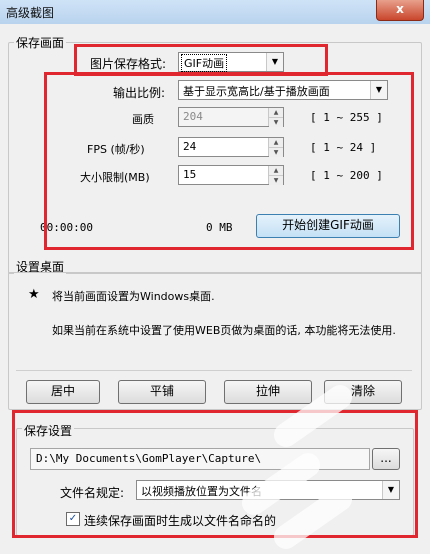 The image size is (430, 554). What do you see at coordinates (139, 93) in the screenshot?
I see `output-ratio-label: 输出比例:` at bounding box center [139, 93].